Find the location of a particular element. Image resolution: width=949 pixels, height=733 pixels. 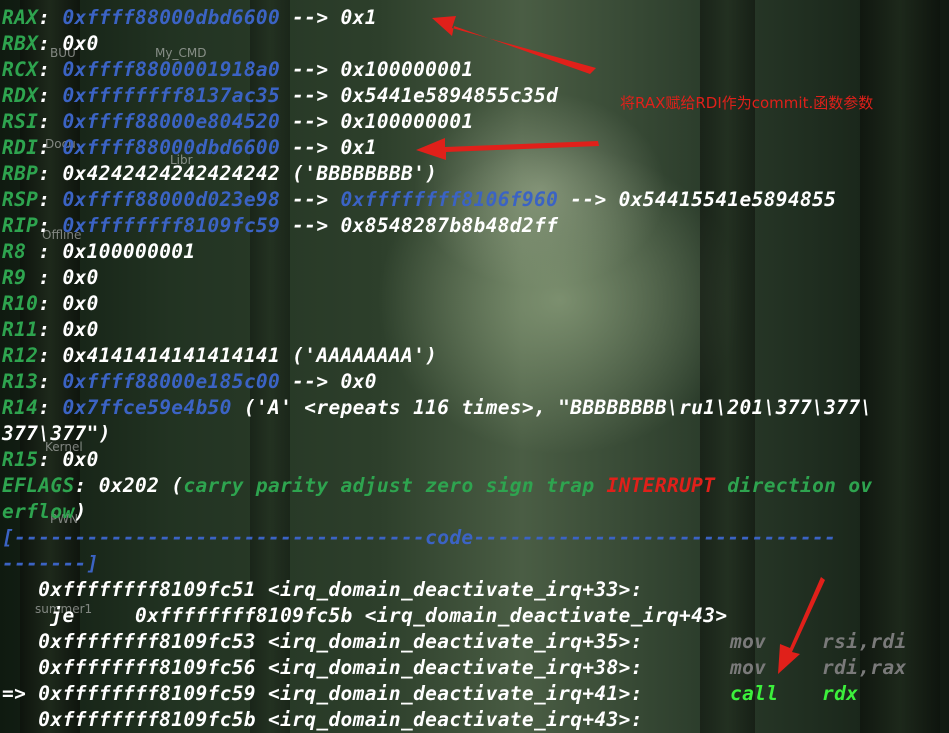

annotation-arrow-rdi is located at coordinates (507, 149).